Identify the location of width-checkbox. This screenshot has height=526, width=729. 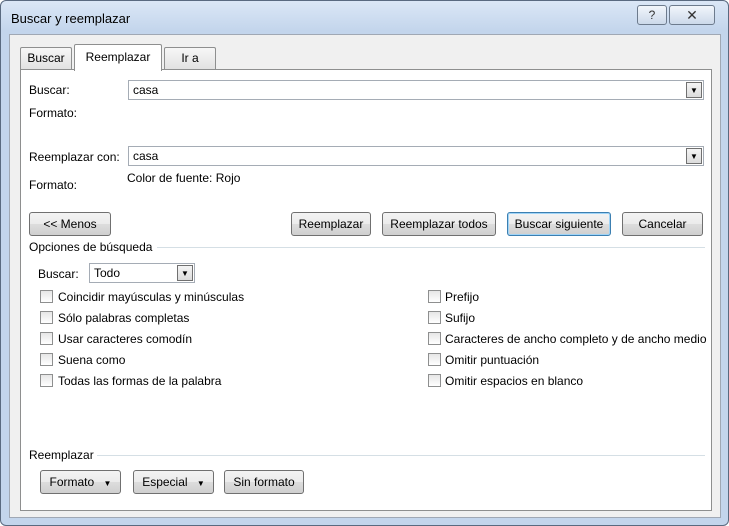
(434, 338).